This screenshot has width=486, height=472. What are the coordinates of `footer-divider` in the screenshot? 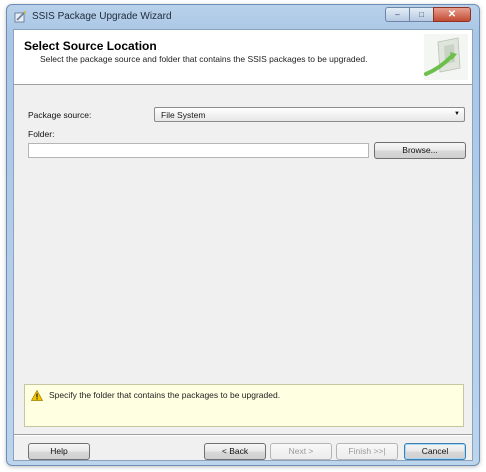 It's located at (243, 435).